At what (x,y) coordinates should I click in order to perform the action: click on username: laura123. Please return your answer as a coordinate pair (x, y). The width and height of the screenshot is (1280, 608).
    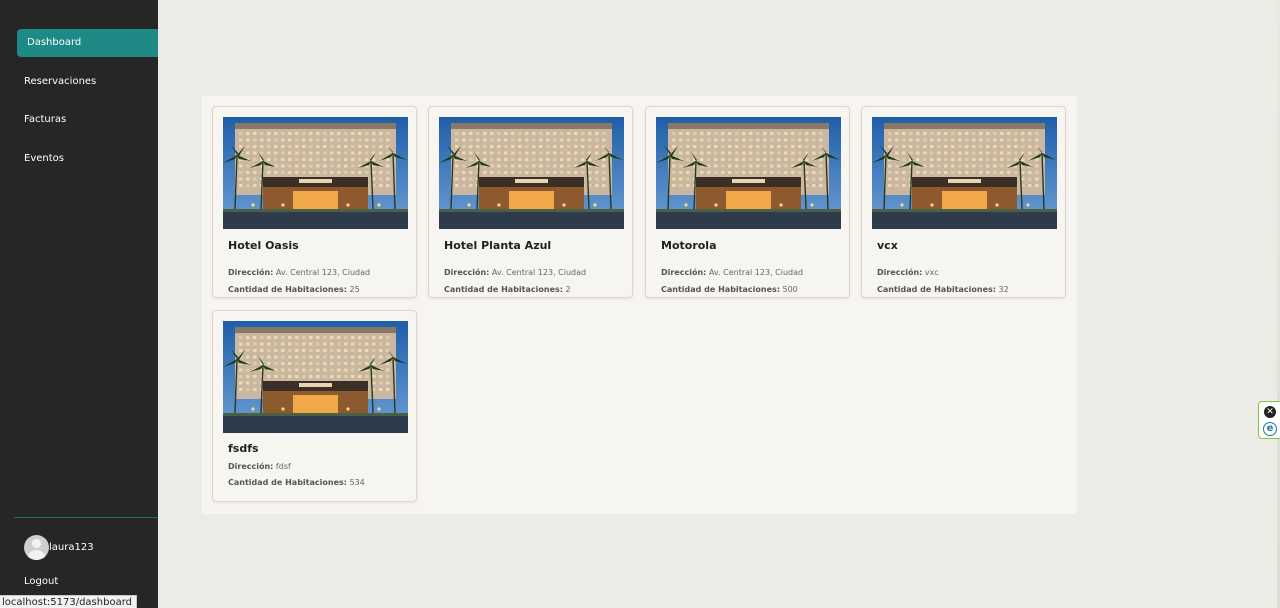
    Looking at the image, I should click on (71, 547).